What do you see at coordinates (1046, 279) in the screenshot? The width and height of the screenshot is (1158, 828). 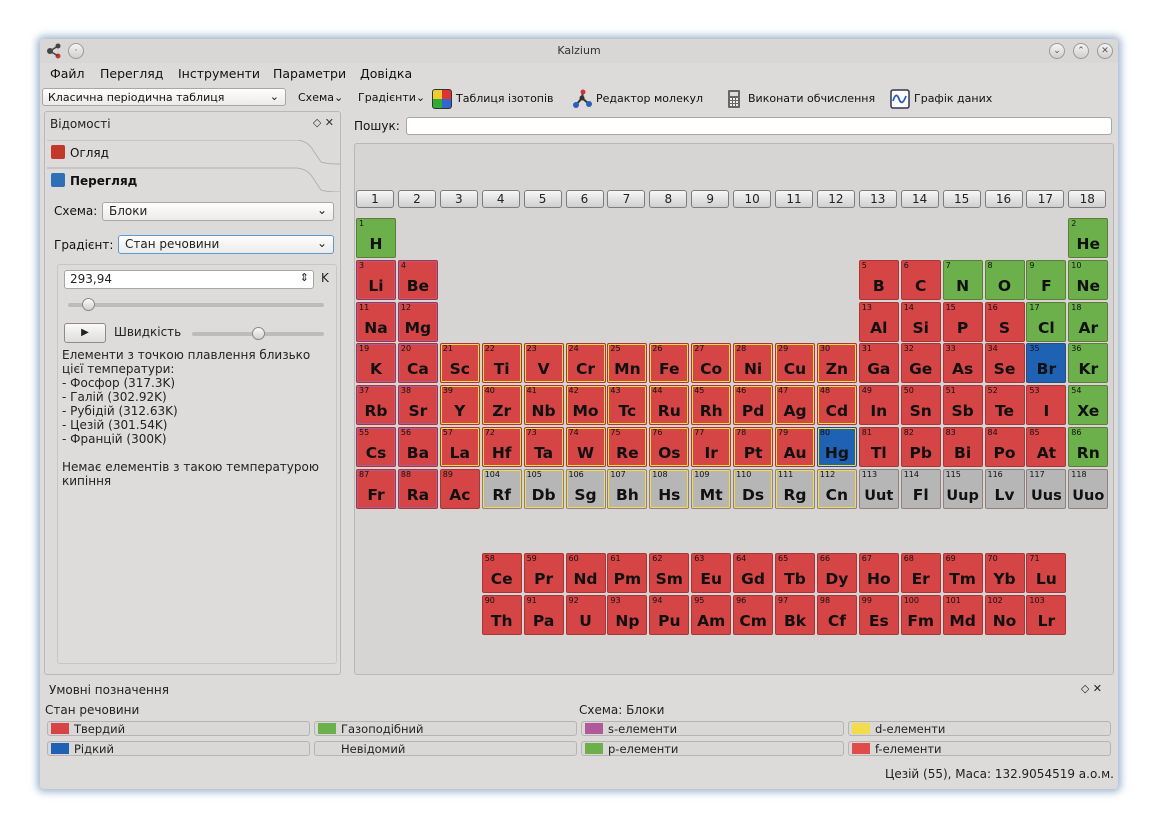 I see `element-tile: 9F` at bounding box center [1046, 279].